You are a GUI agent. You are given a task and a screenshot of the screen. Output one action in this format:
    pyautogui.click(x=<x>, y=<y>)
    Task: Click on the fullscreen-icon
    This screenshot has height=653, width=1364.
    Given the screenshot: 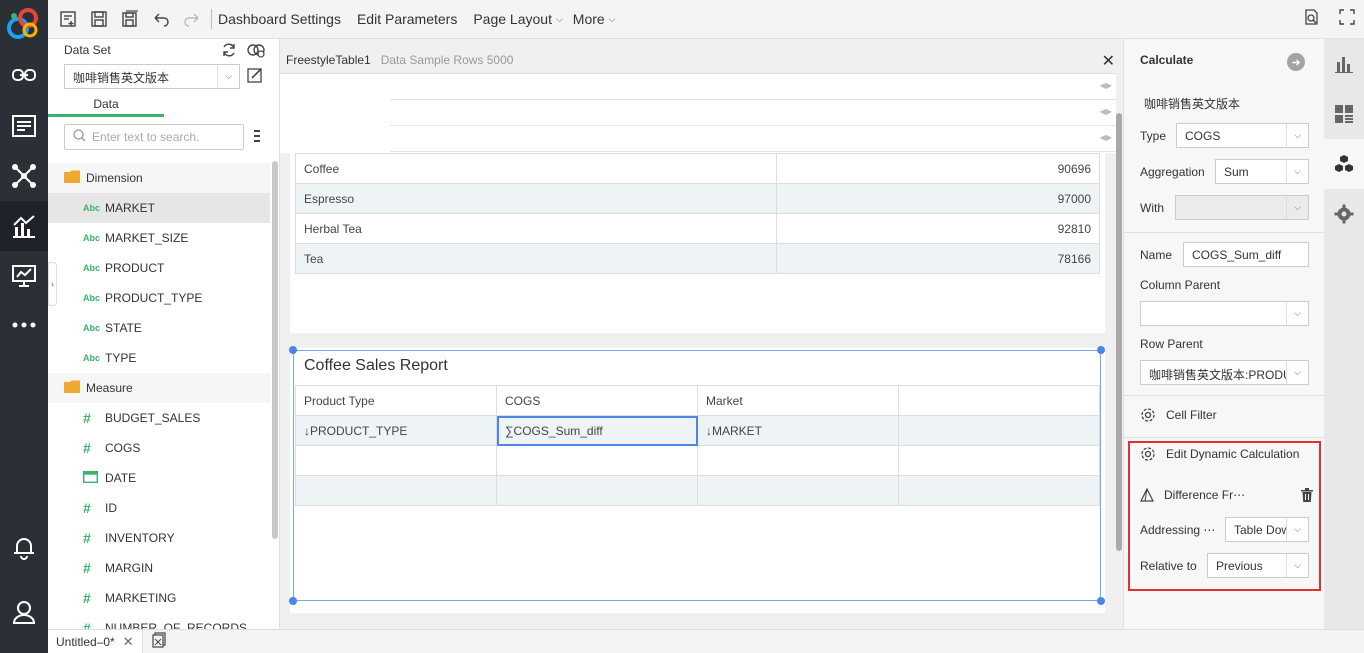 What is the action you would take?
    pyautogui.click(x=1347, y=18)
    